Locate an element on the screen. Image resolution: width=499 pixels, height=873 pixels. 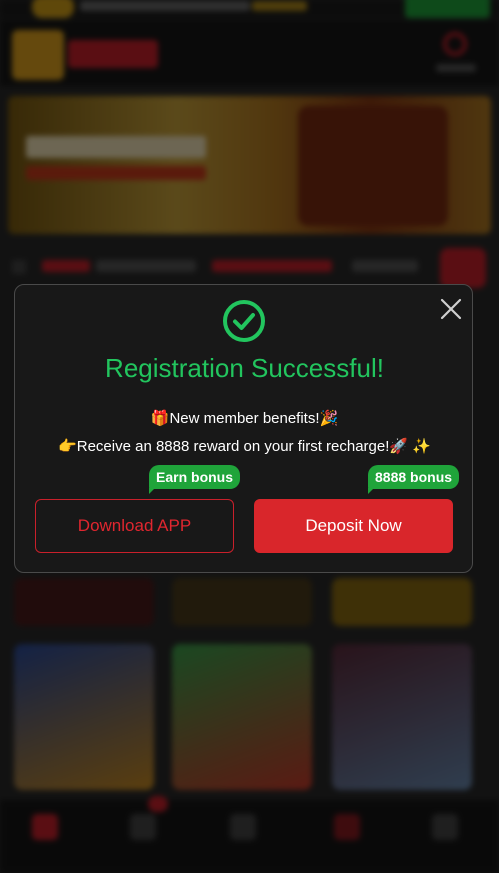
activity-icon is located at coordinates (143, 827).